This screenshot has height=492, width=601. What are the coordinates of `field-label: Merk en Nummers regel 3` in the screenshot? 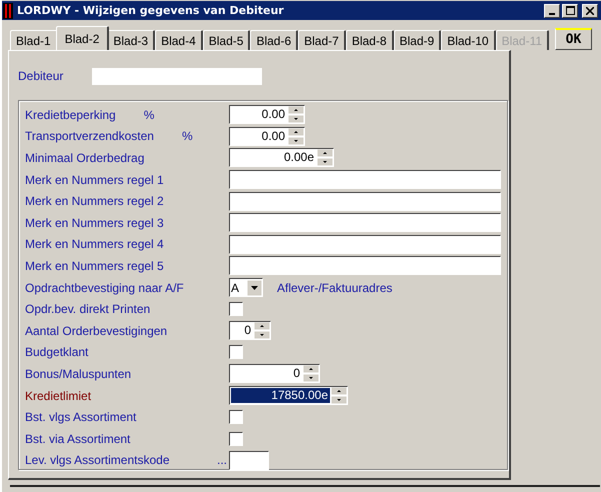 It's located at (94, 223).